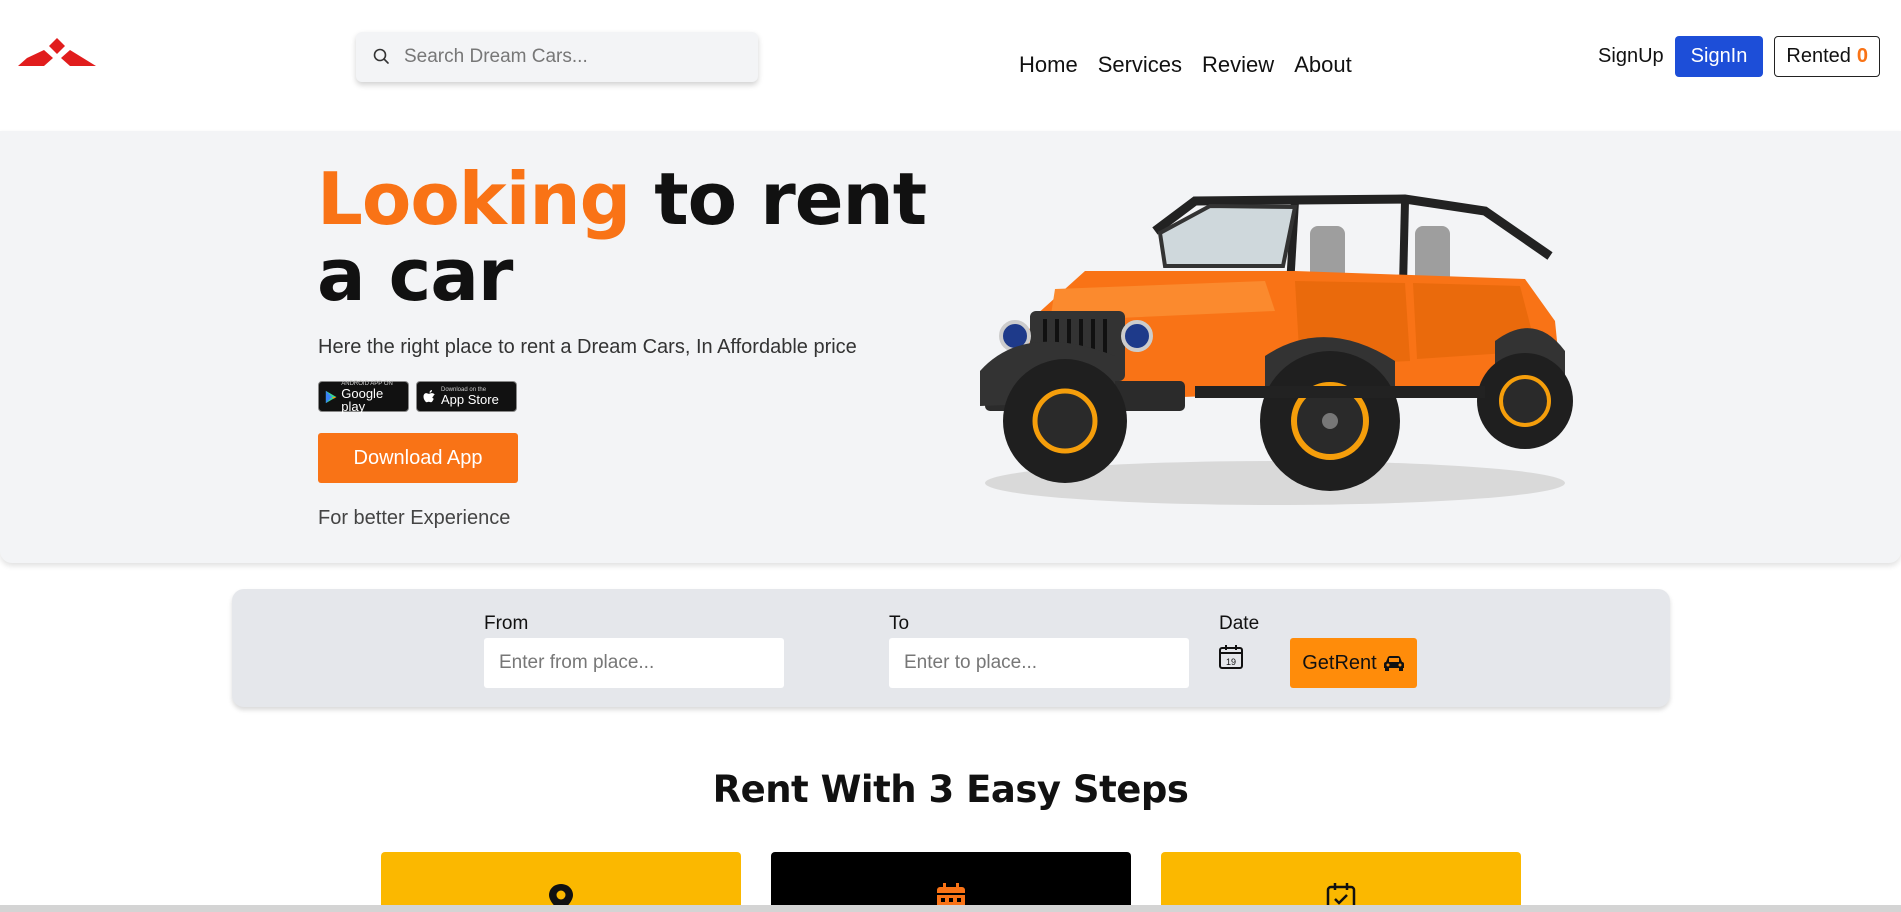 This screenshot has width=1901, height=912. I want to click on search-input, so click(574, 57).